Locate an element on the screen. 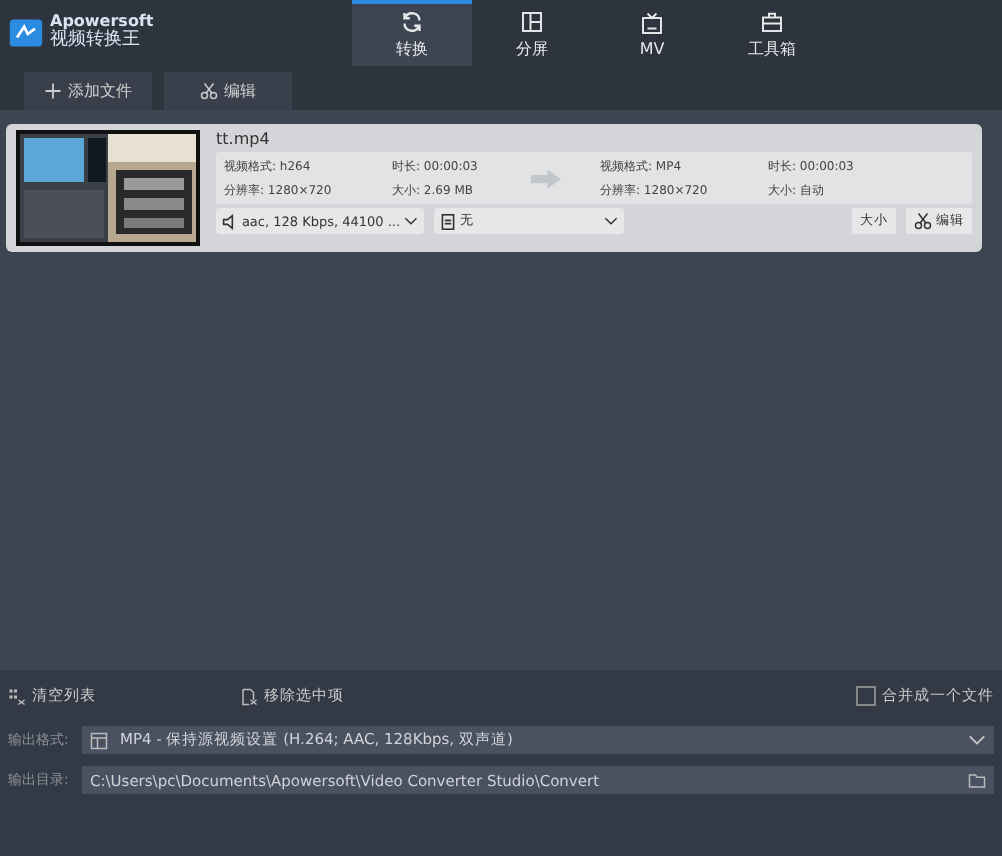 This screenshot has height=856, width=1002. brand-name: Apowersoft is located at coordinates (102, 22).